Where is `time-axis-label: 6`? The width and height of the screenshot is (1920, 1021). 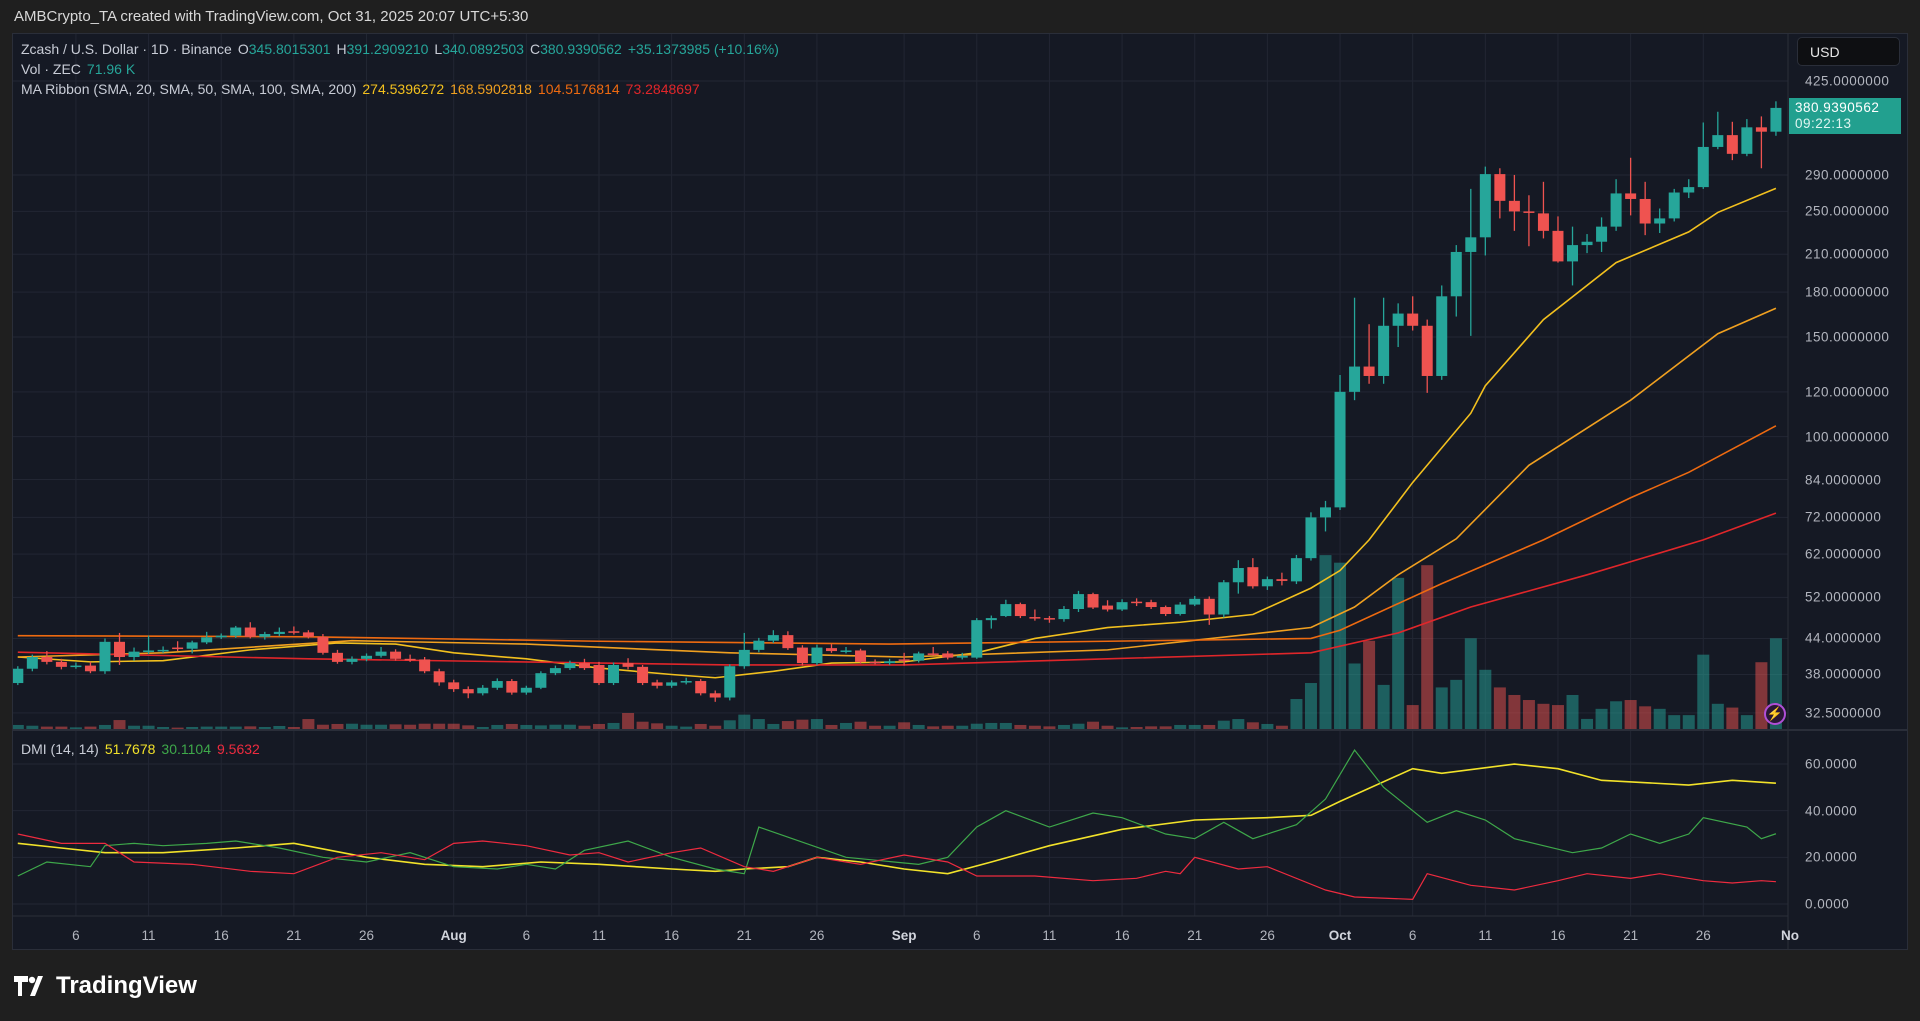 time-axis-label: 6 is located at coordinates (977, 935).